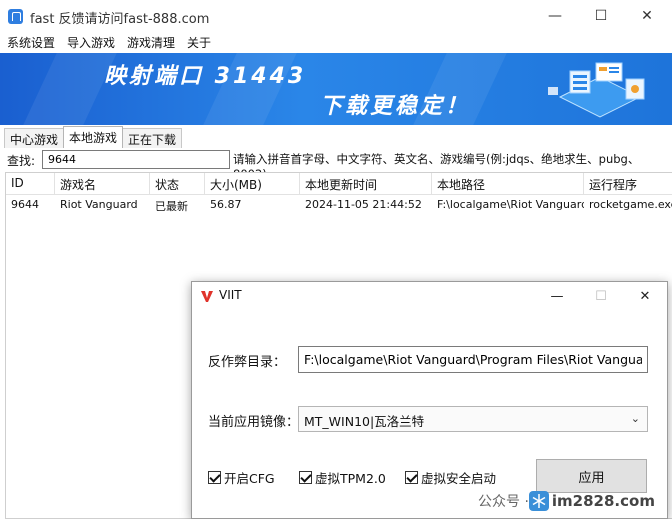 This screenshot has height=519, width=672. What do you see at coordinates (30, 42) in the screenshot?
I see `menu-system-settings: 系统设置` at bounding box center [30, 42].